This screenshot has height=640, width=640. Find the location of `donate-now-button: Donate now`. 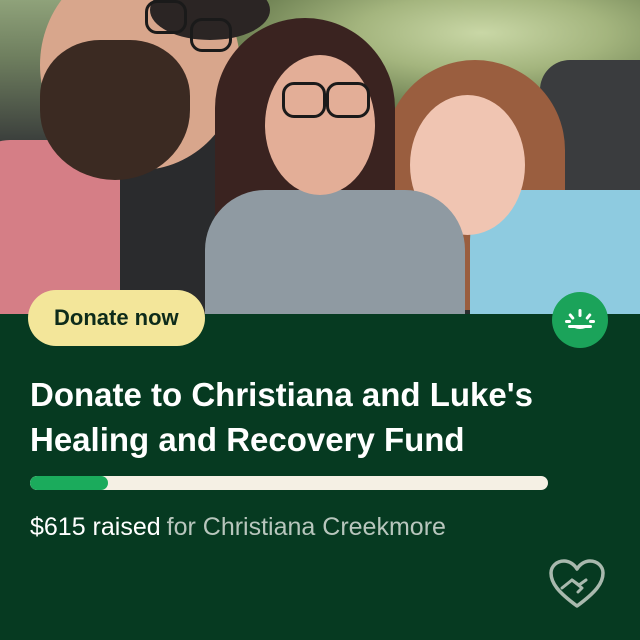

donate-now-button: Donate now is located at coordinates (116, 318).